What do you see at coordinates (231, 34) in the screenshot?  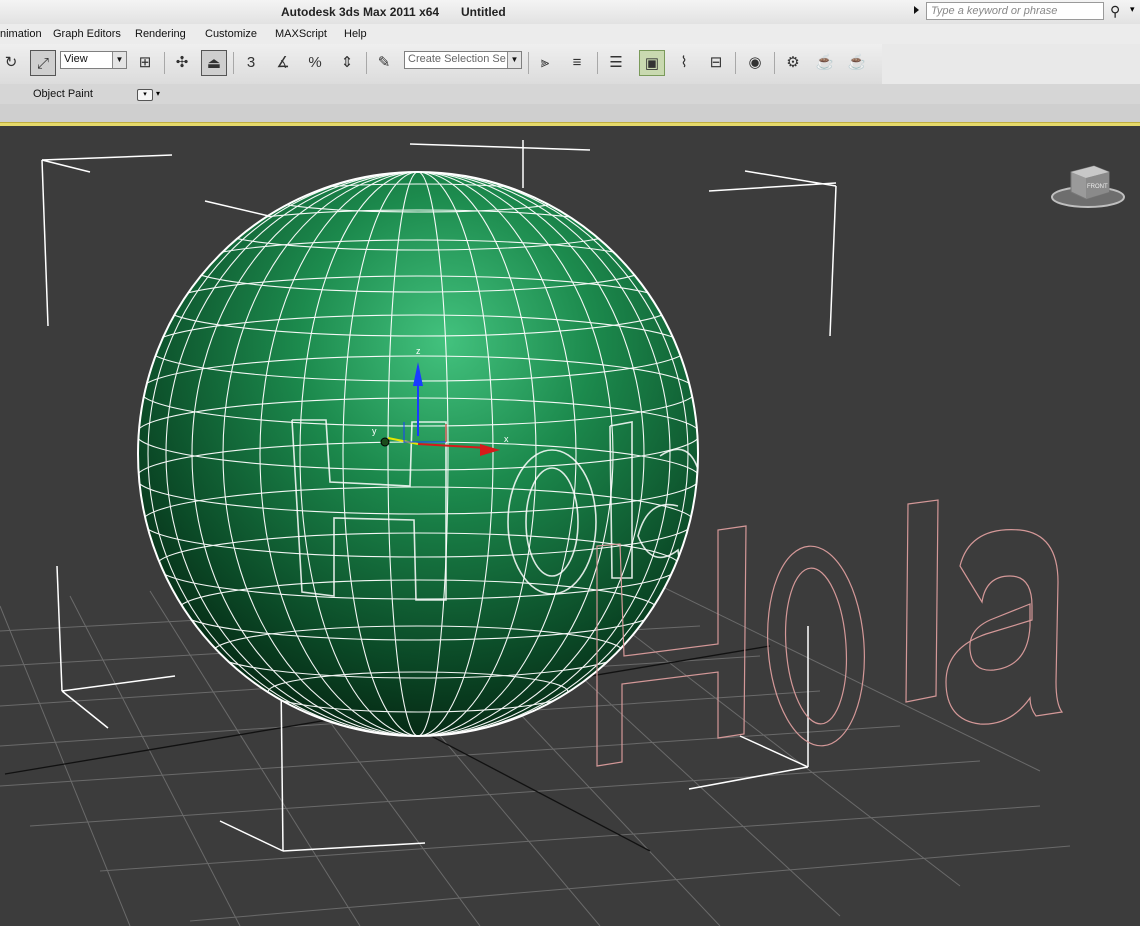 I see `menu-customize: Customize` at bounding box center [231, 34].